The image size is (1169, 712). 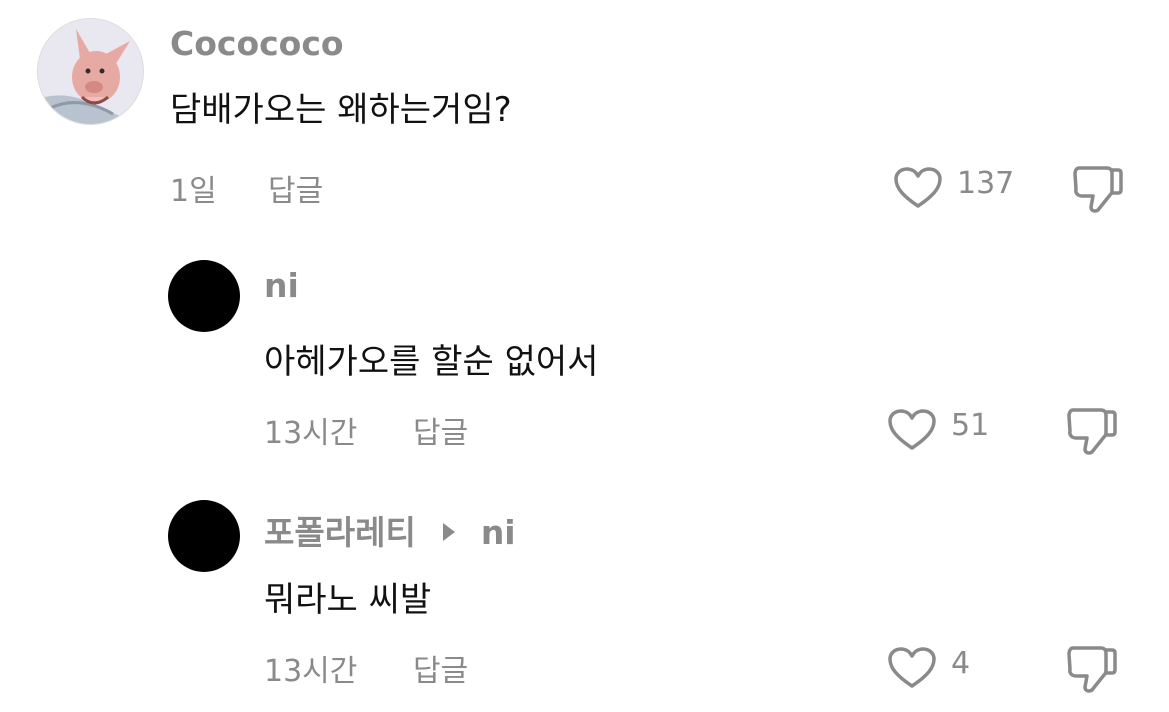 What do you see at coordinates (193, 191) in the screenshot?
I see `comment-timestamp: 1일` at bounding box center [193, 191].